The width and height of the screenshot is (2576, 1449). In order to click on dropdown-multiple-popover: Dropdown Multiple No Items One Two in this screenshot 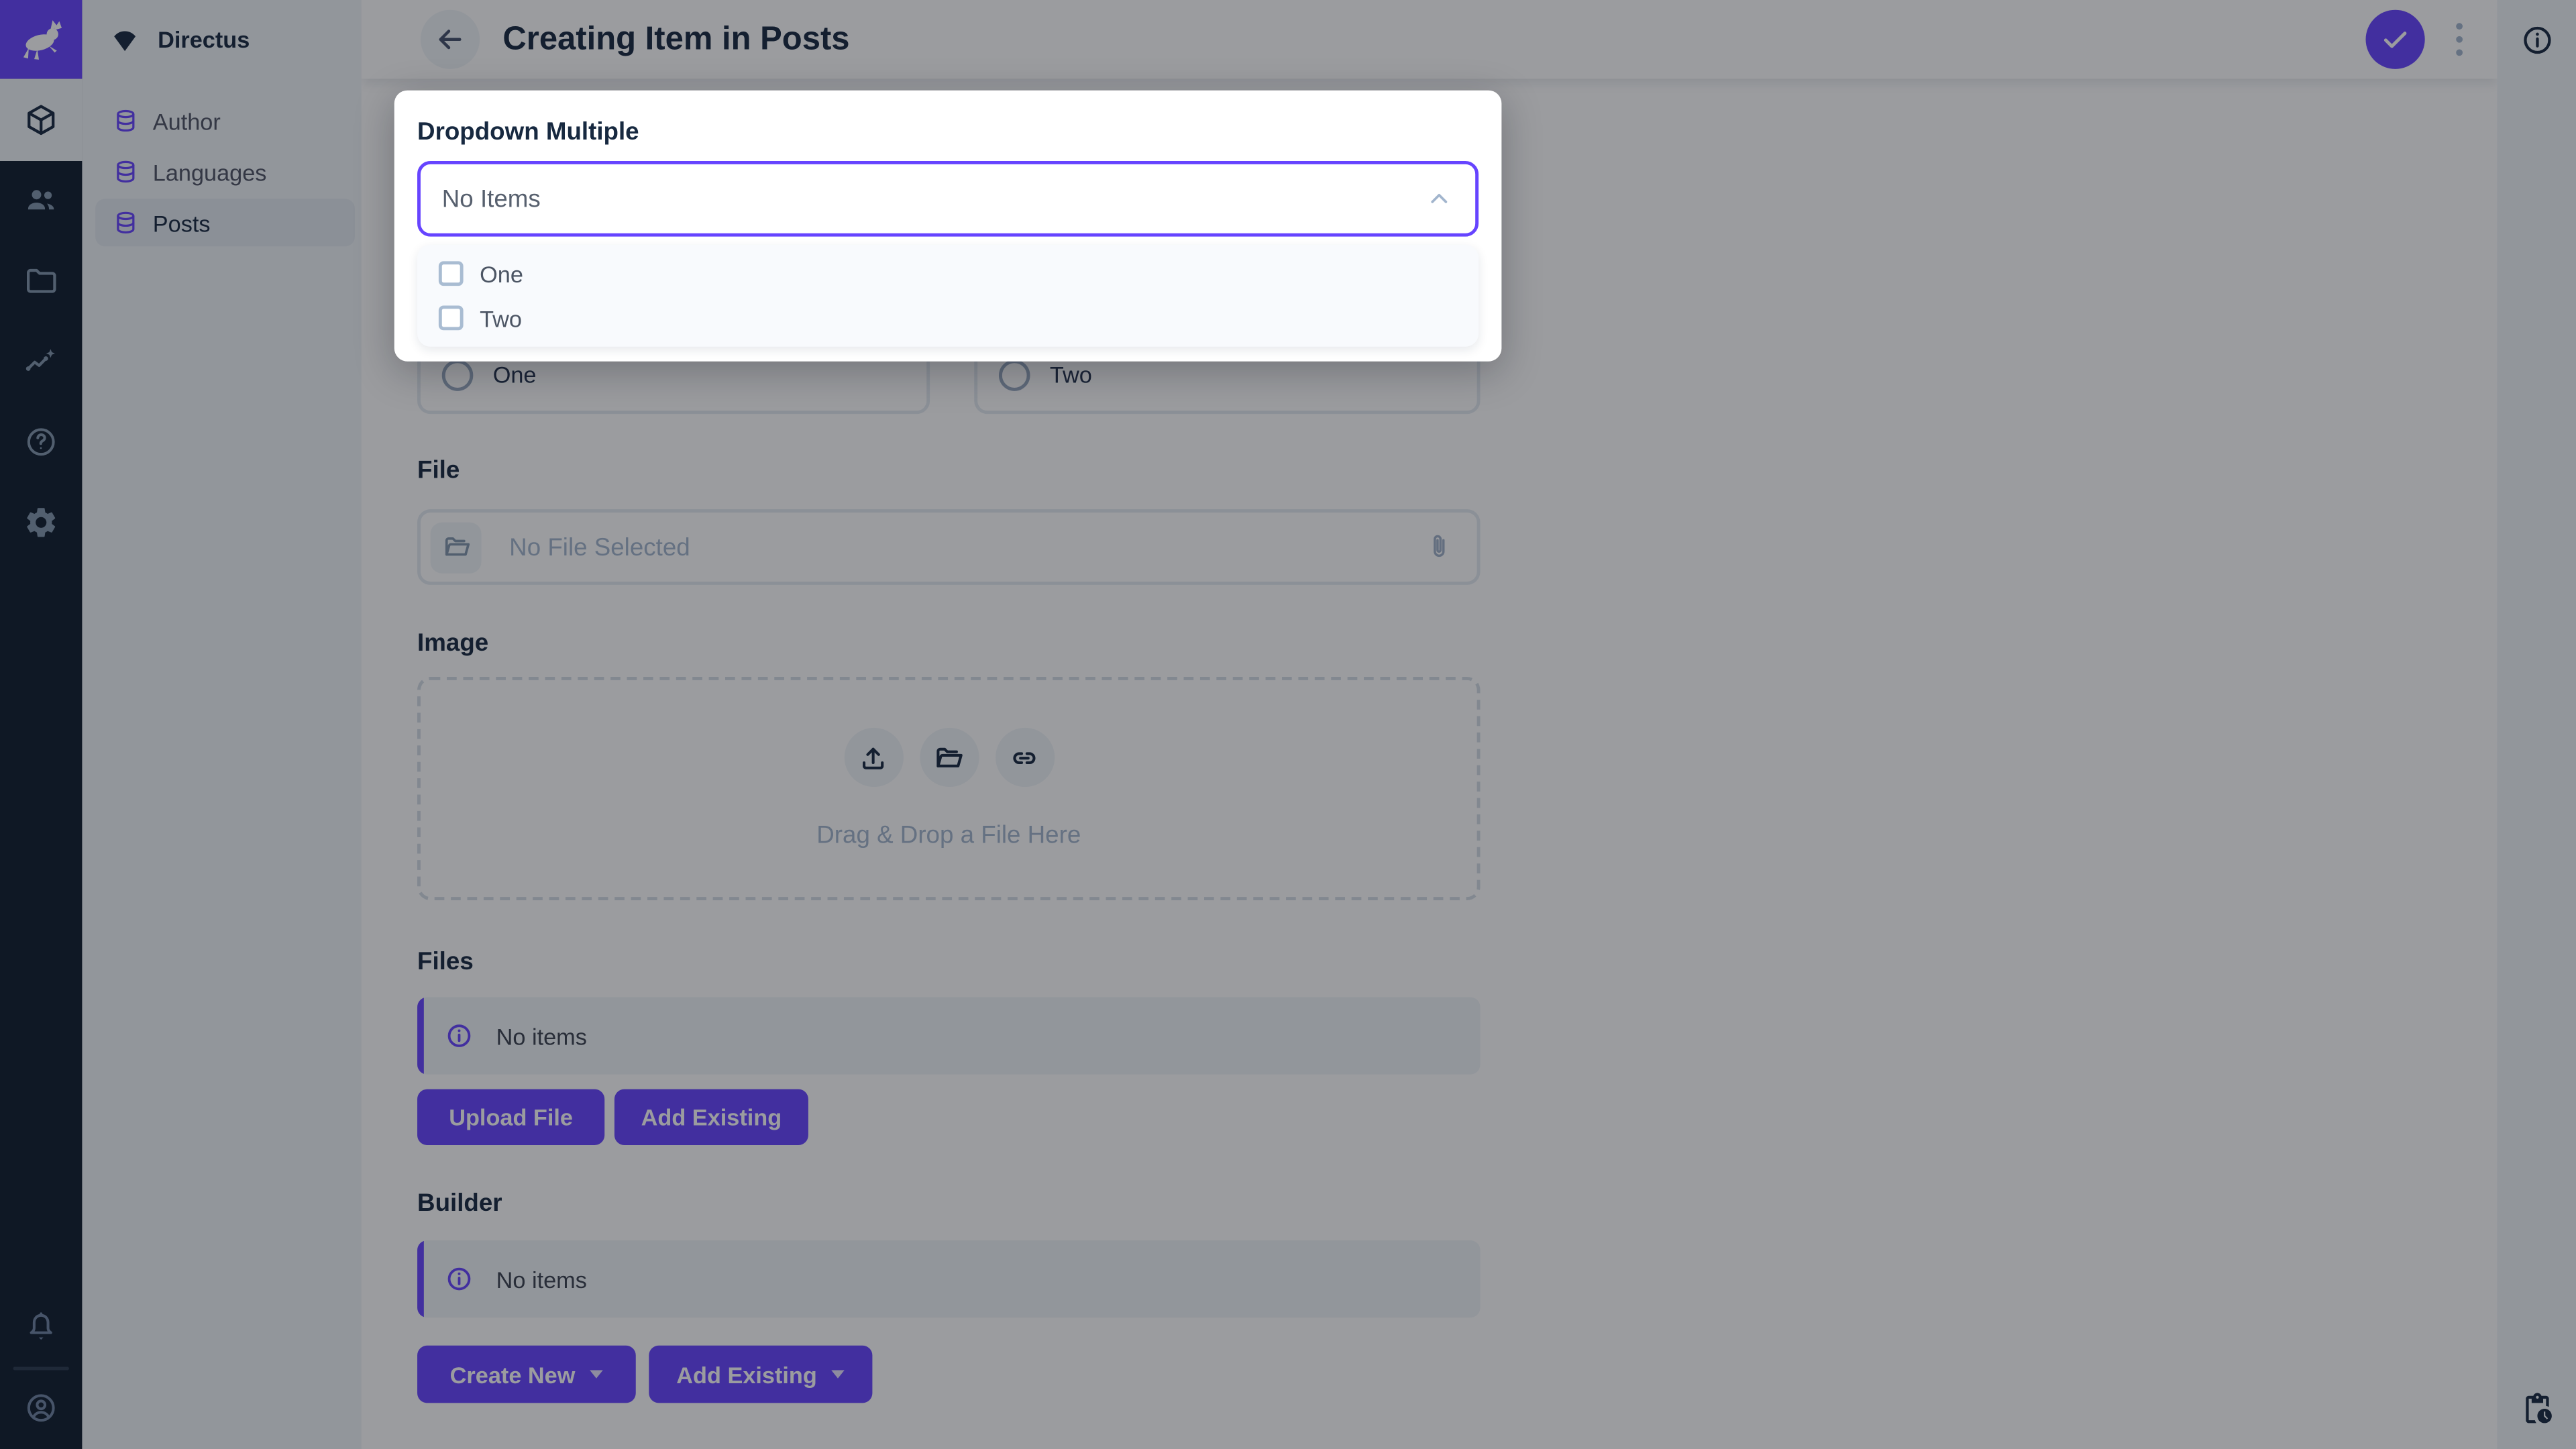, I will do `click(948, 226)`.